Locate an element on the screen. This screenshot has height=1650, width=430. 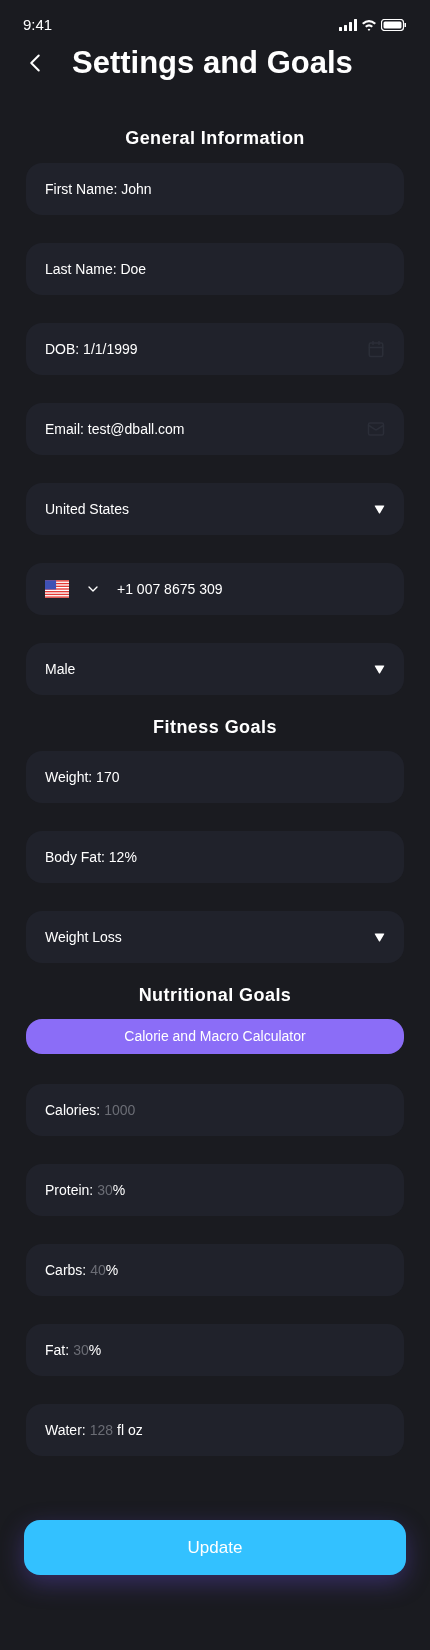
text-field: DOB: 1/1/1999 is located at coordinates (215, 349).